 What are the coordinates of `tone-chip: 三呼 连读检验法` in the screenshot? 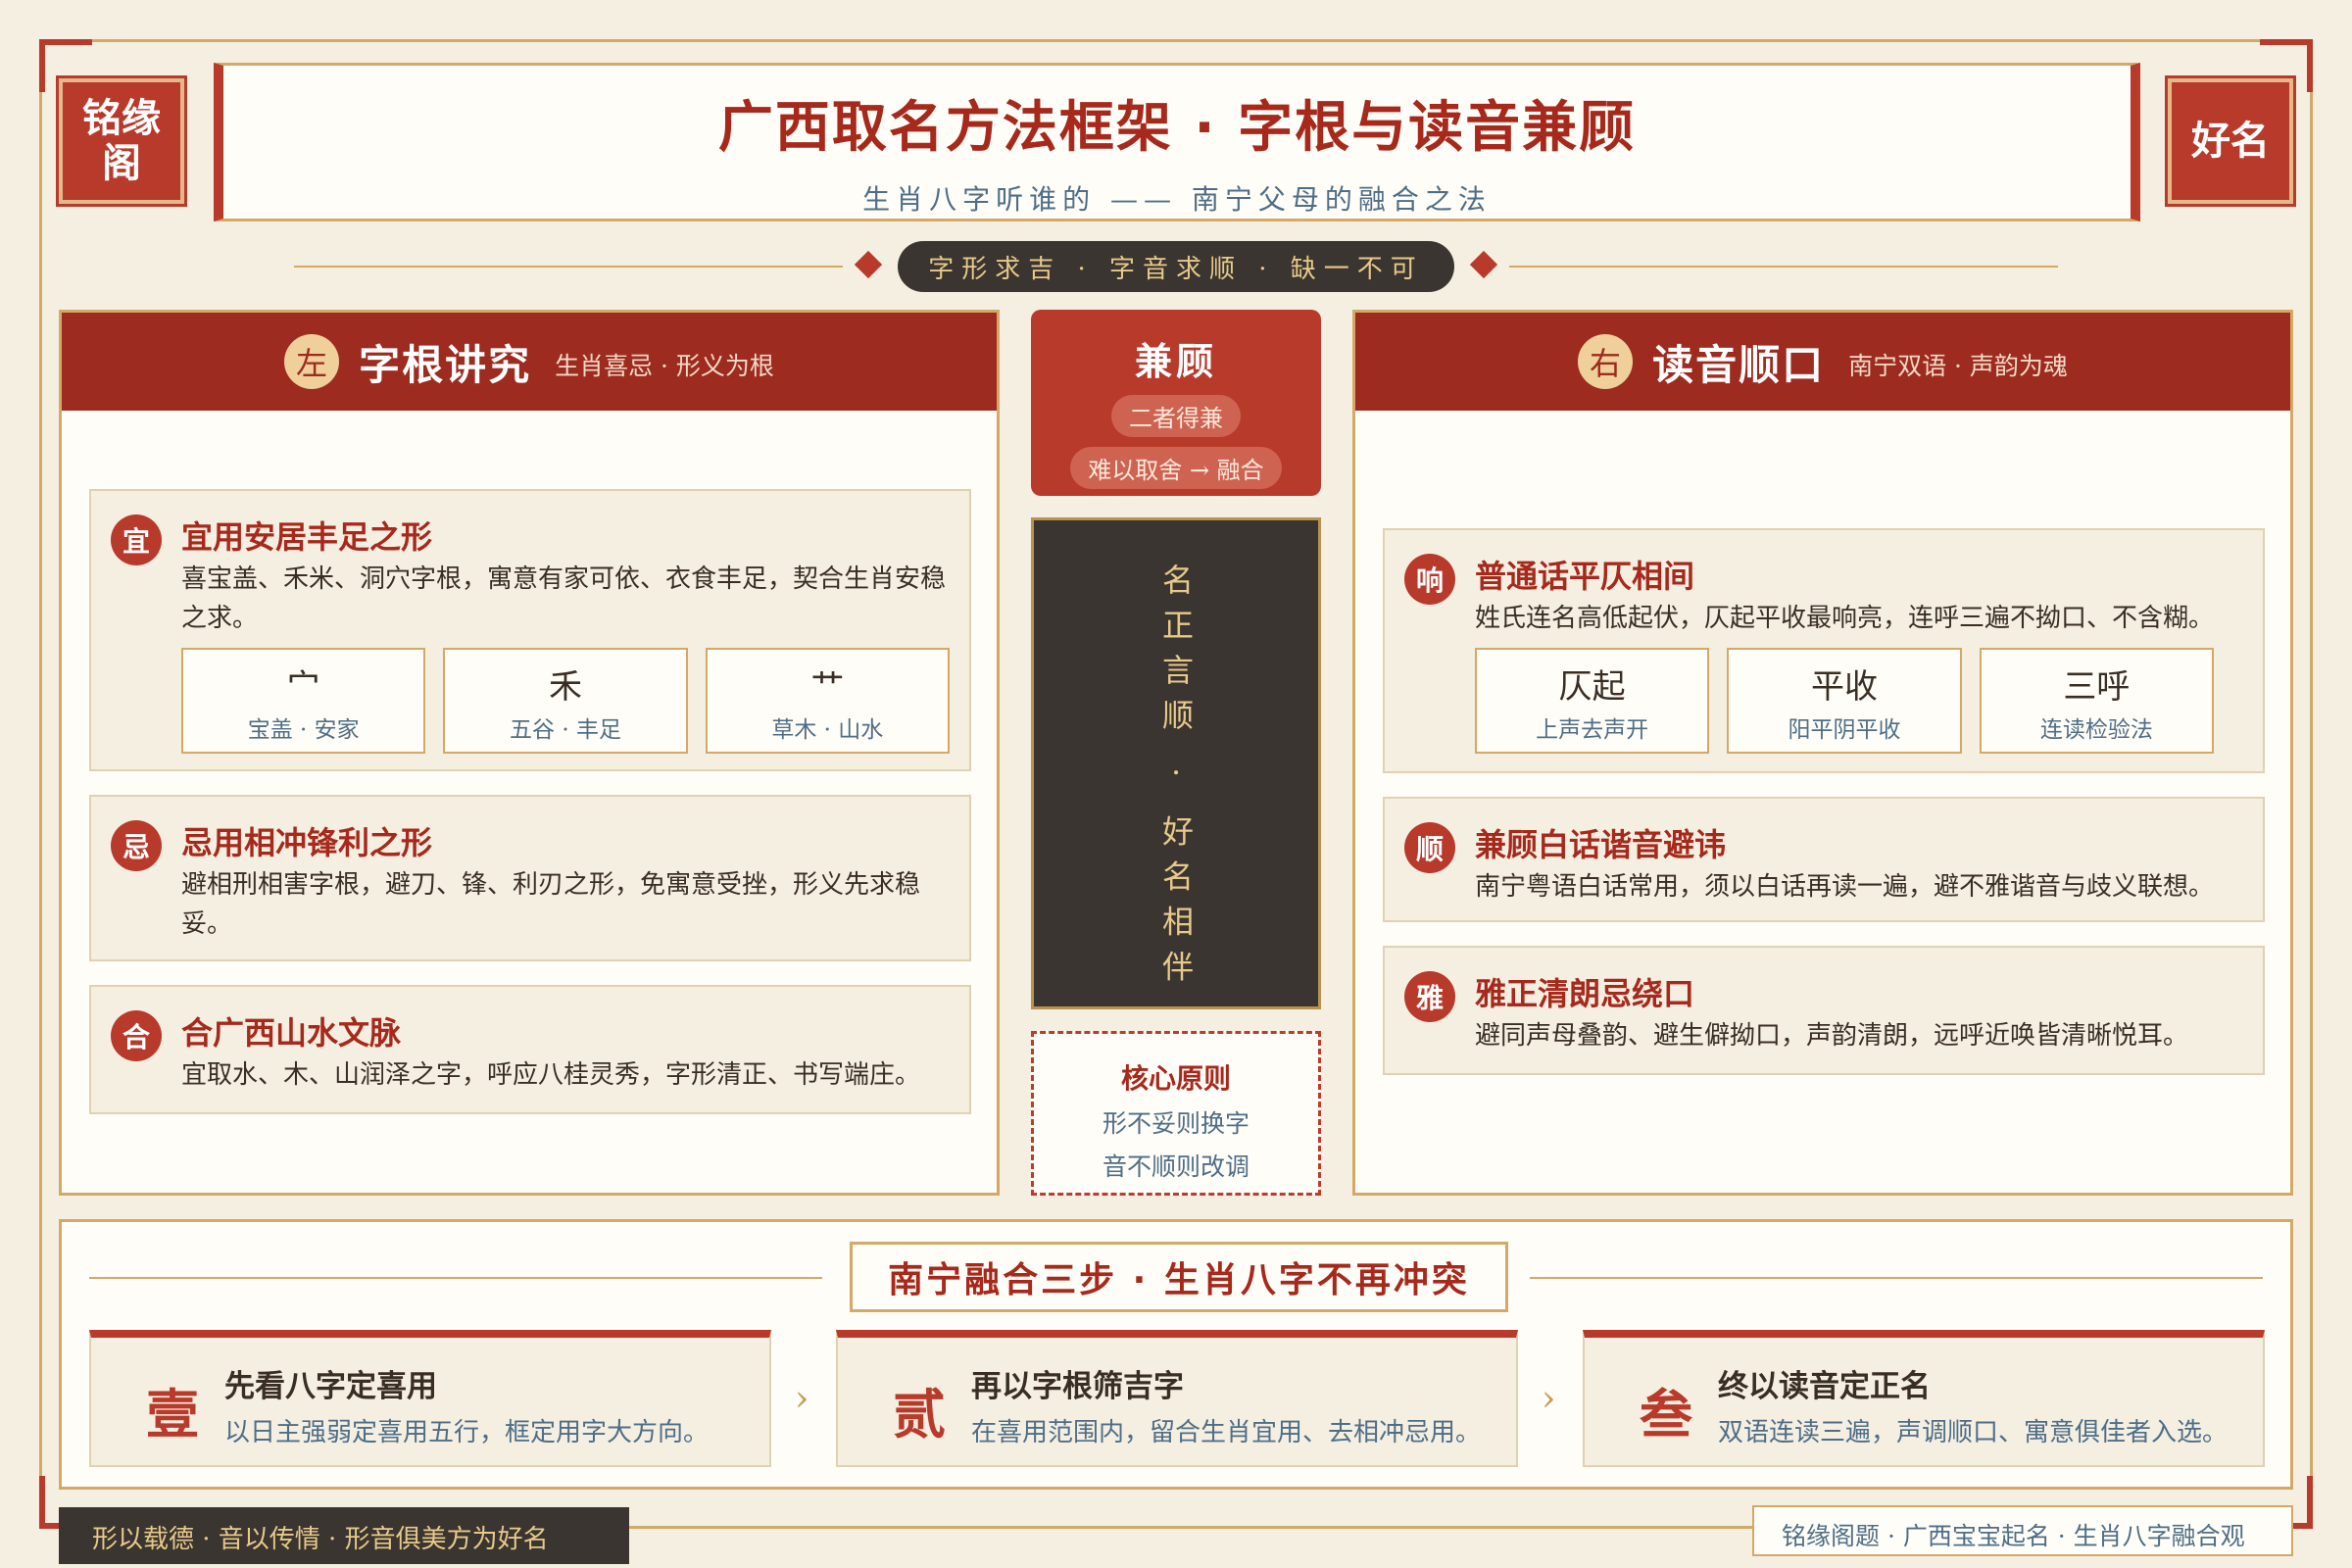 It's located at (2096, 701).